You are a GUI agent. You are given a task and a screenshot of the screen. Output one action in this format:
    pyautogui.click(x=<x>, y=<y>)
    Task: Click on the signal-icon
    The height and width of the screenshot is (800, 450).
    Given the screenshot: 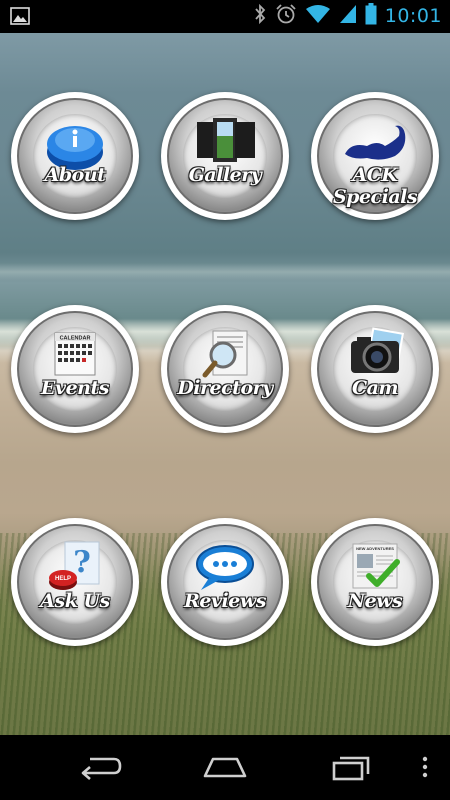 What is the action you would take?
    pyautogui.click(x=348, y=16)
    